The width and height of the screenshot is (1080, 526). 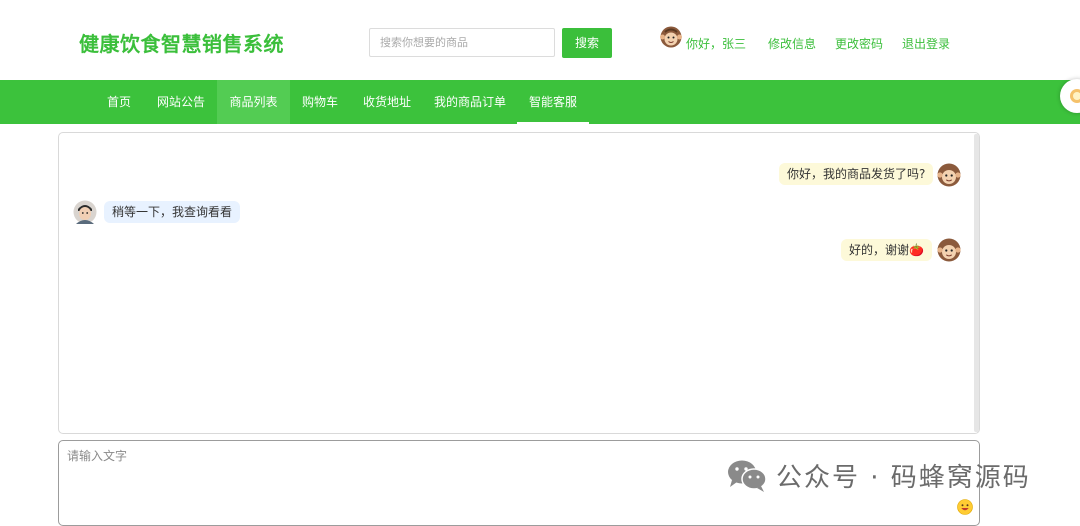 I want to click on flower-icon, so click(x=1075, y=96).